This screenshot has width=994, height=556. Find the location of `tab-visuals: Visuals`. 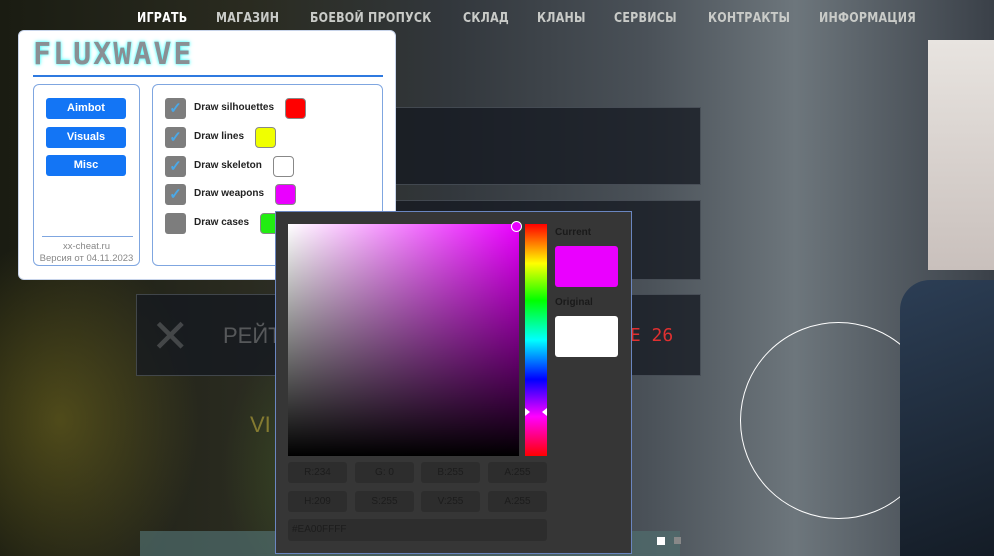

tab-visuals: Visuals is located at coordinates (86, 137).